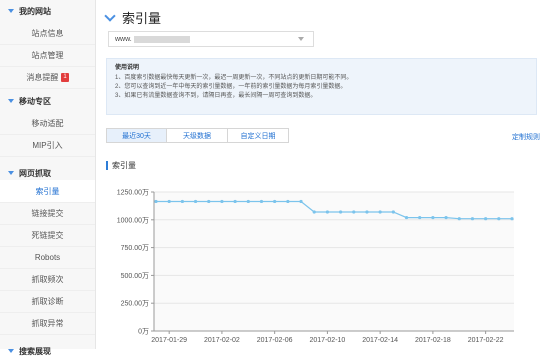 The width and height of the screenshot is (554, 362). I want to click on sidebar-item-label: 死链提交, so click(47, 235).